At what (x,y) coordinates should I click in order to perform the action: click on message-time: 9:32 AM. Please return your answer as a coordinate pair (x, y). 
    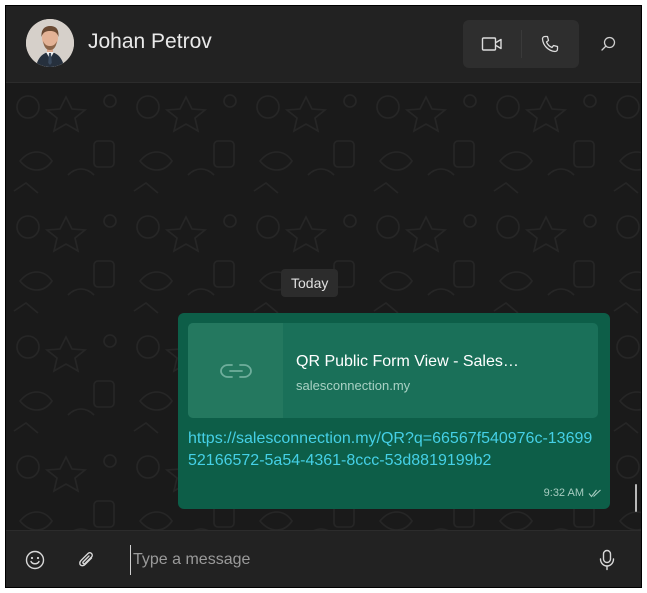
    Looking at the image, I should click on (563, 493).